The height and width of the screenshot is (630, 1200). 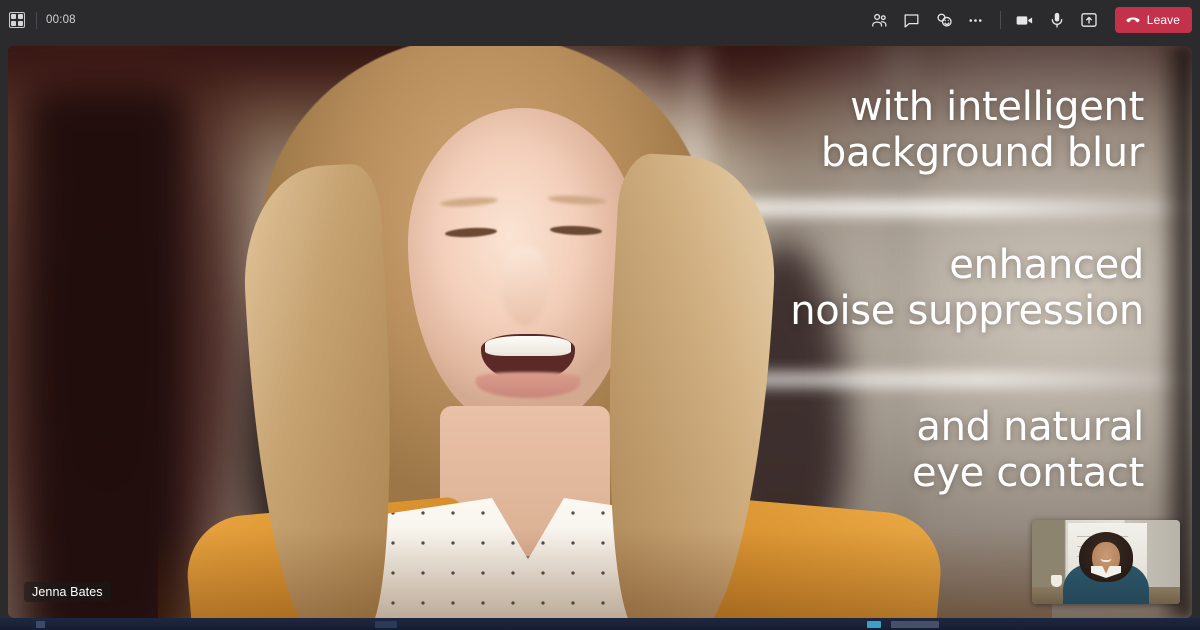 I want to click on leave-button: Leave, so click(x=1153, y=20).